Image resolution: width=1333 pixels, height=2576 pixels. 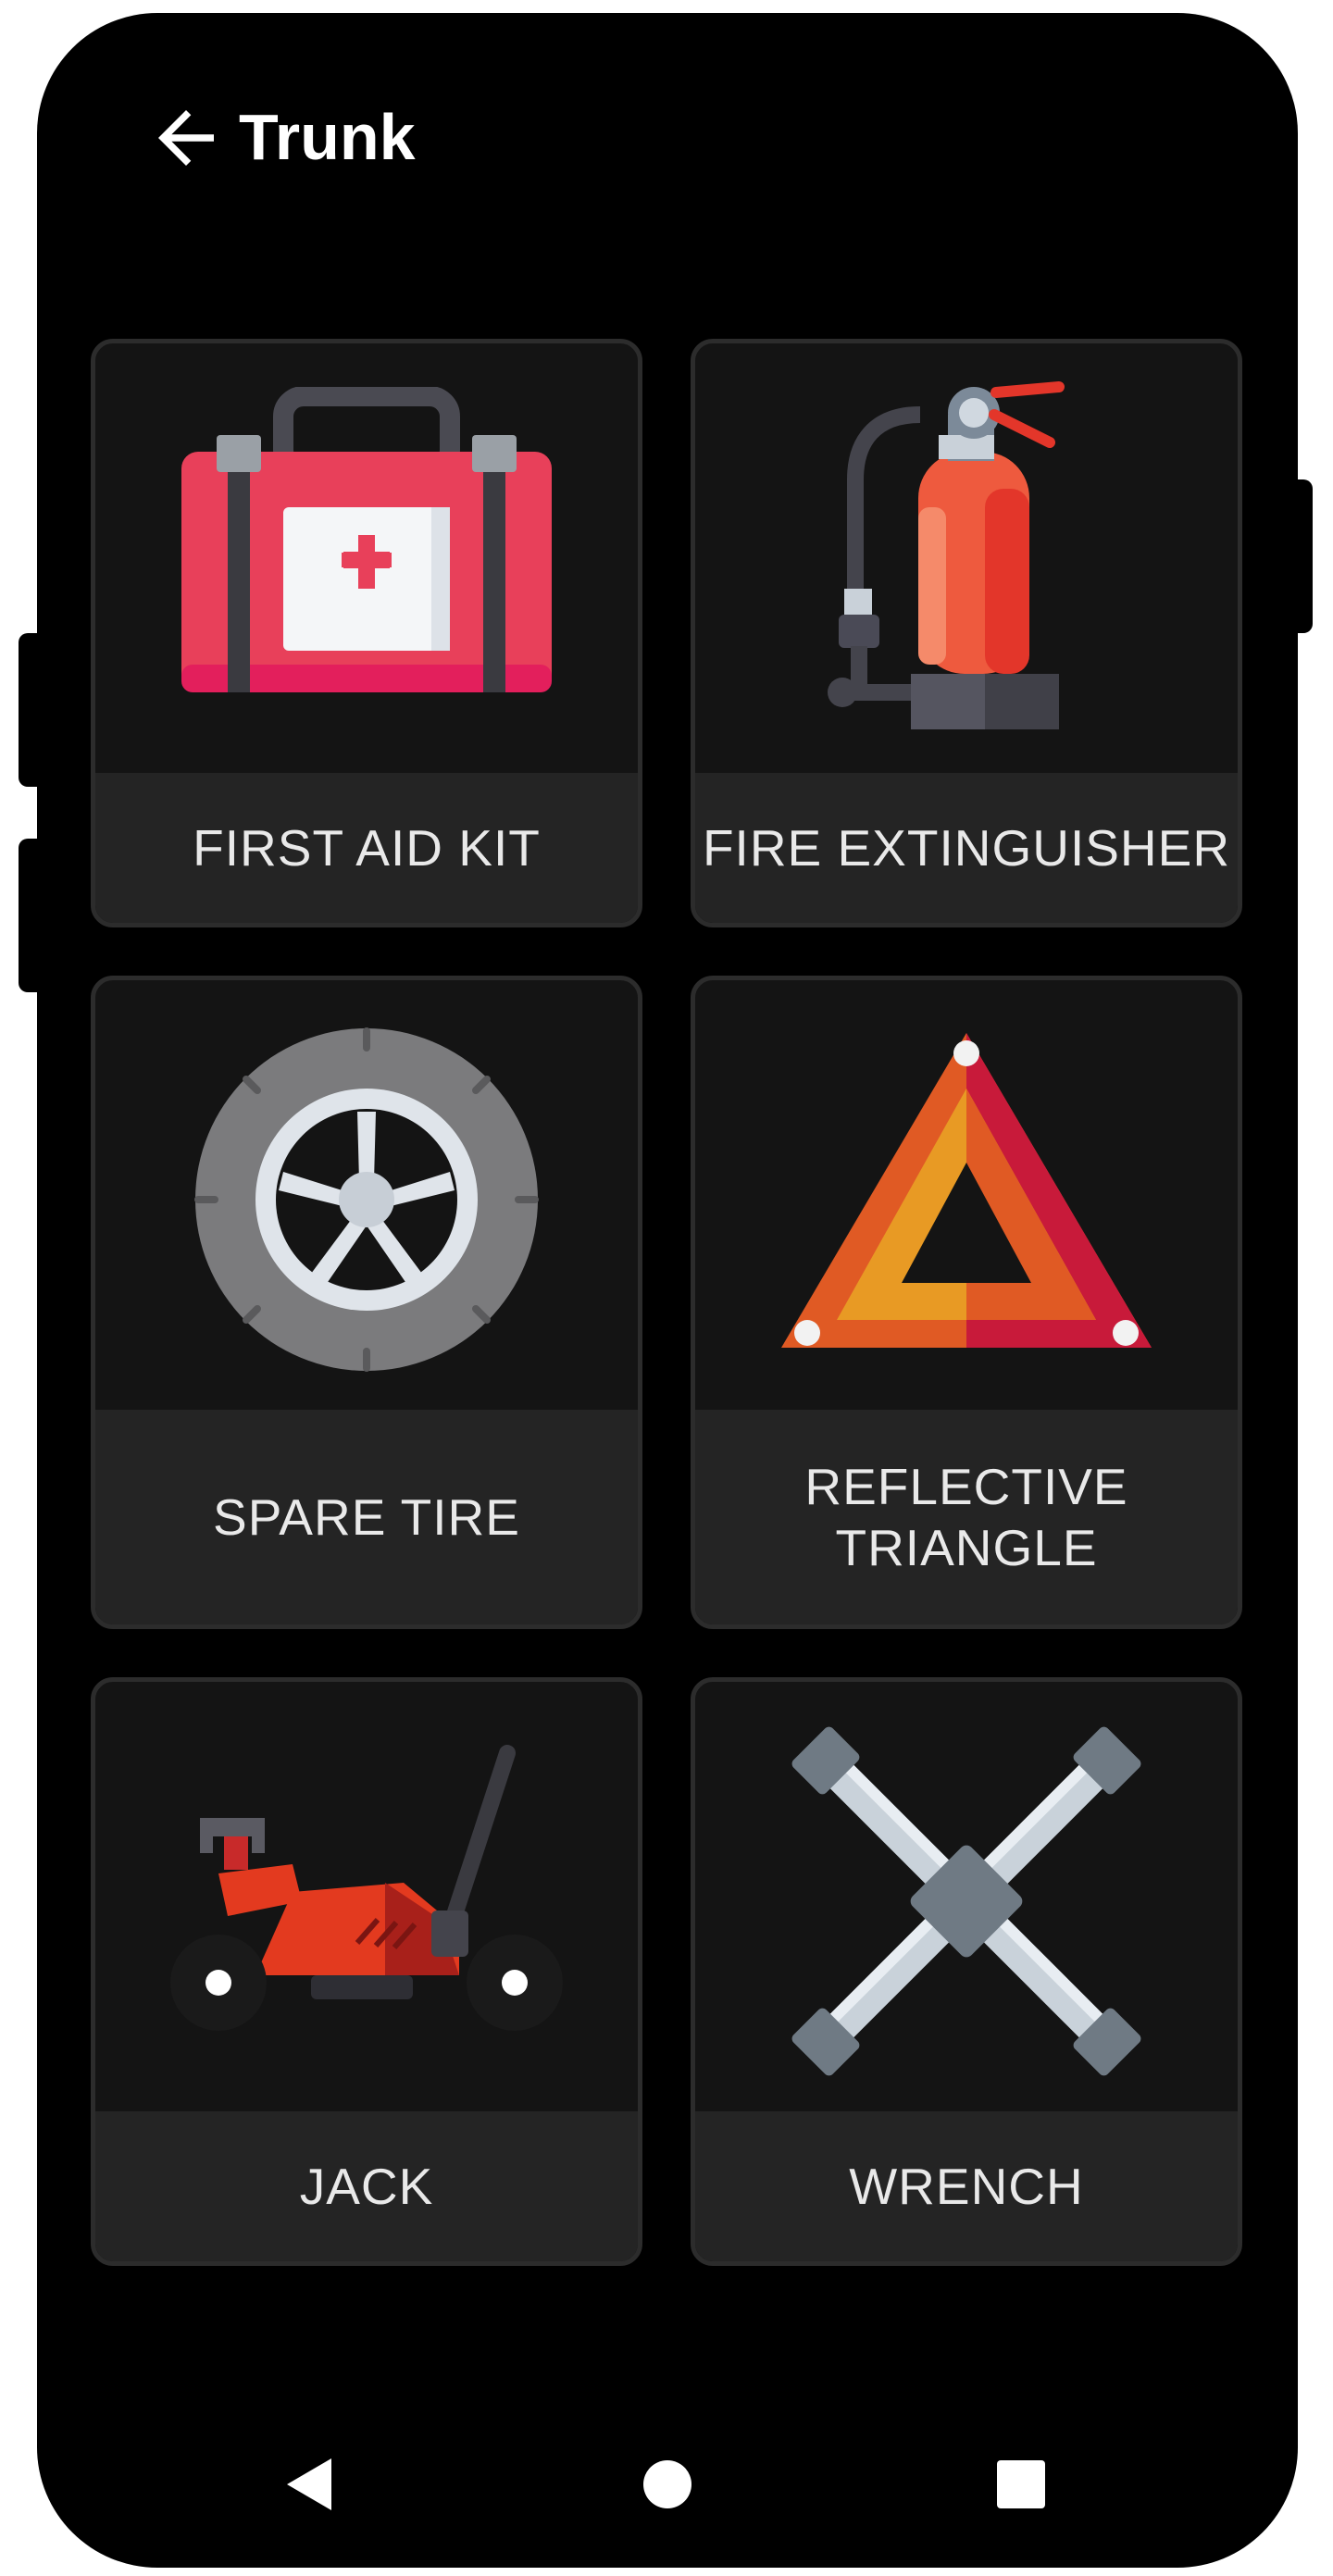 I want to click on label-area: WRENCH, so click(x=966, y=2186).